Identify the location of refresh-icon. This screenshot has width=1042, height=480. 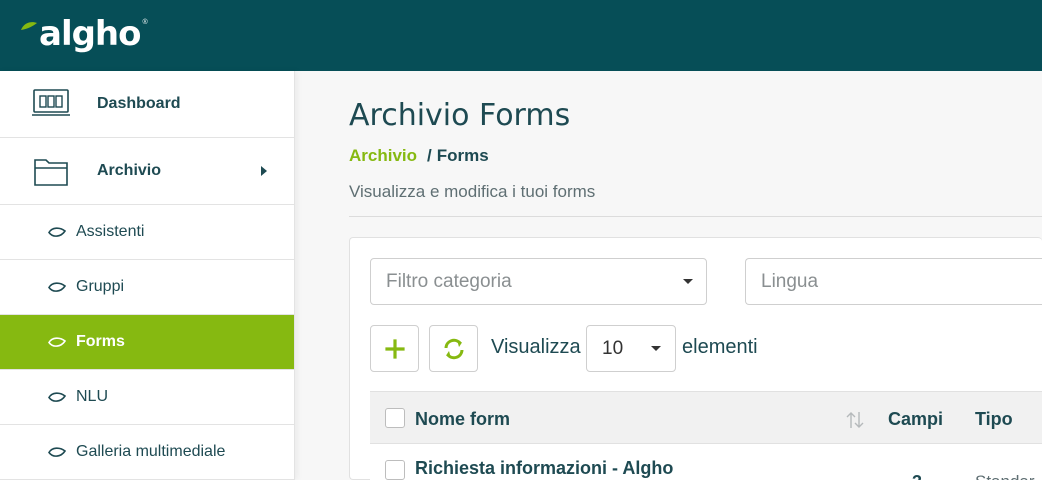
(453, 348).